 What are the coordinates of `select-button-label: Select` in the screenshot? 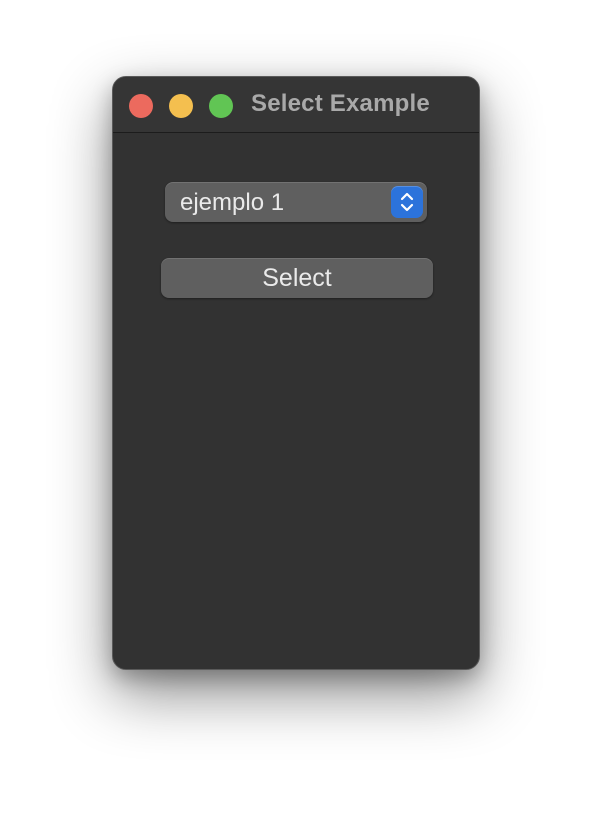 It's located at (297, 278).